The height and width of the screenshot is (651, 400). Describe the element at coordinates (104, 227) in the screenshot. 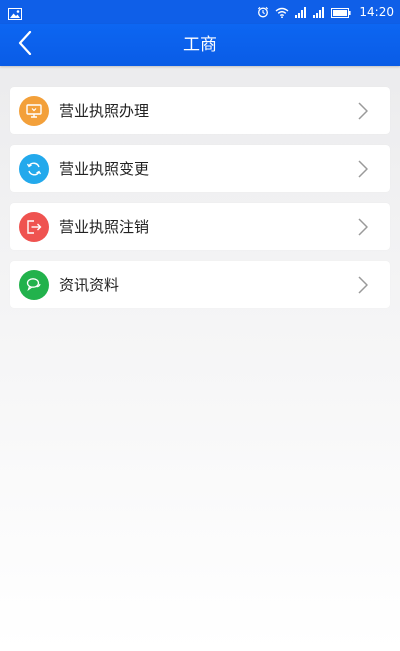

I see `menu-item-label: 营业执照注销` at that location.